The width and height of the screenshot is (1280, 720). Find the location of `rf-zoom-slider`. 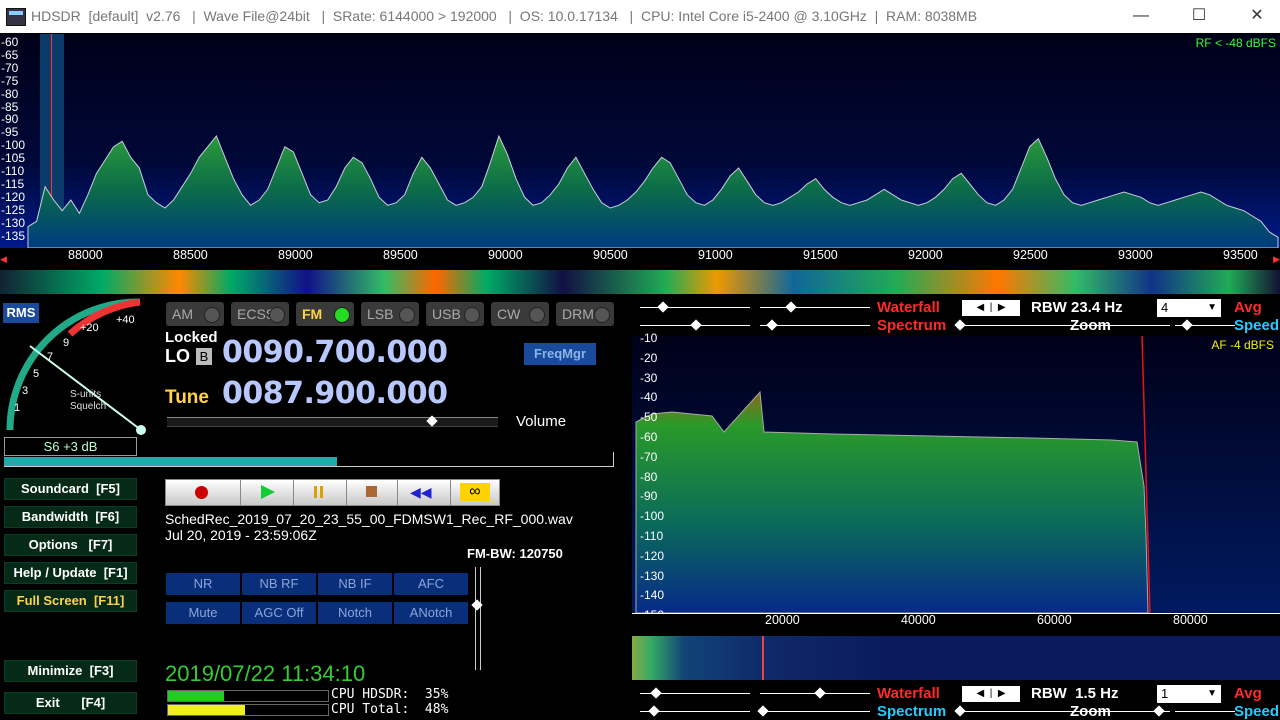

rf-zoom-slider is located at coordinates (1065, 325).